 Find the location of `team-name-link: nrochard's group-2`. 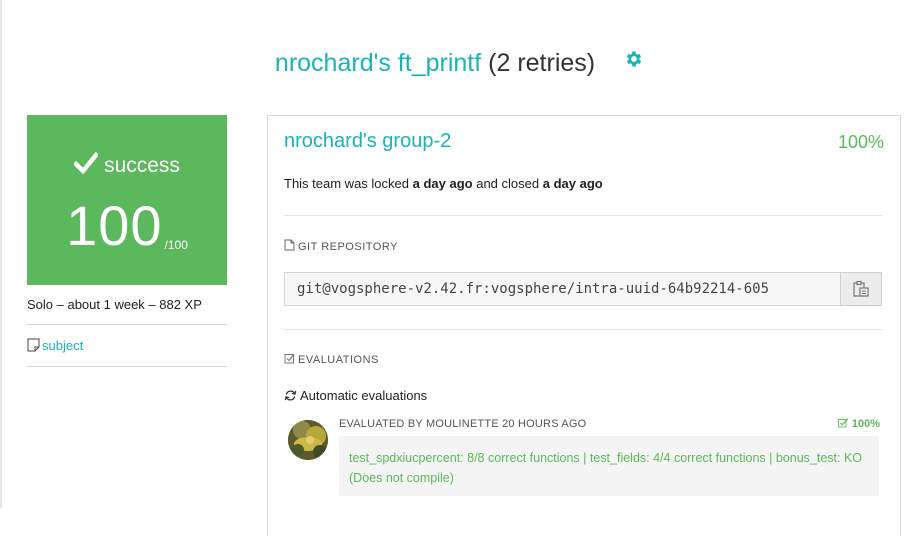

team-name-link: nrochard's group-2 is located at coordinates (367, 141).